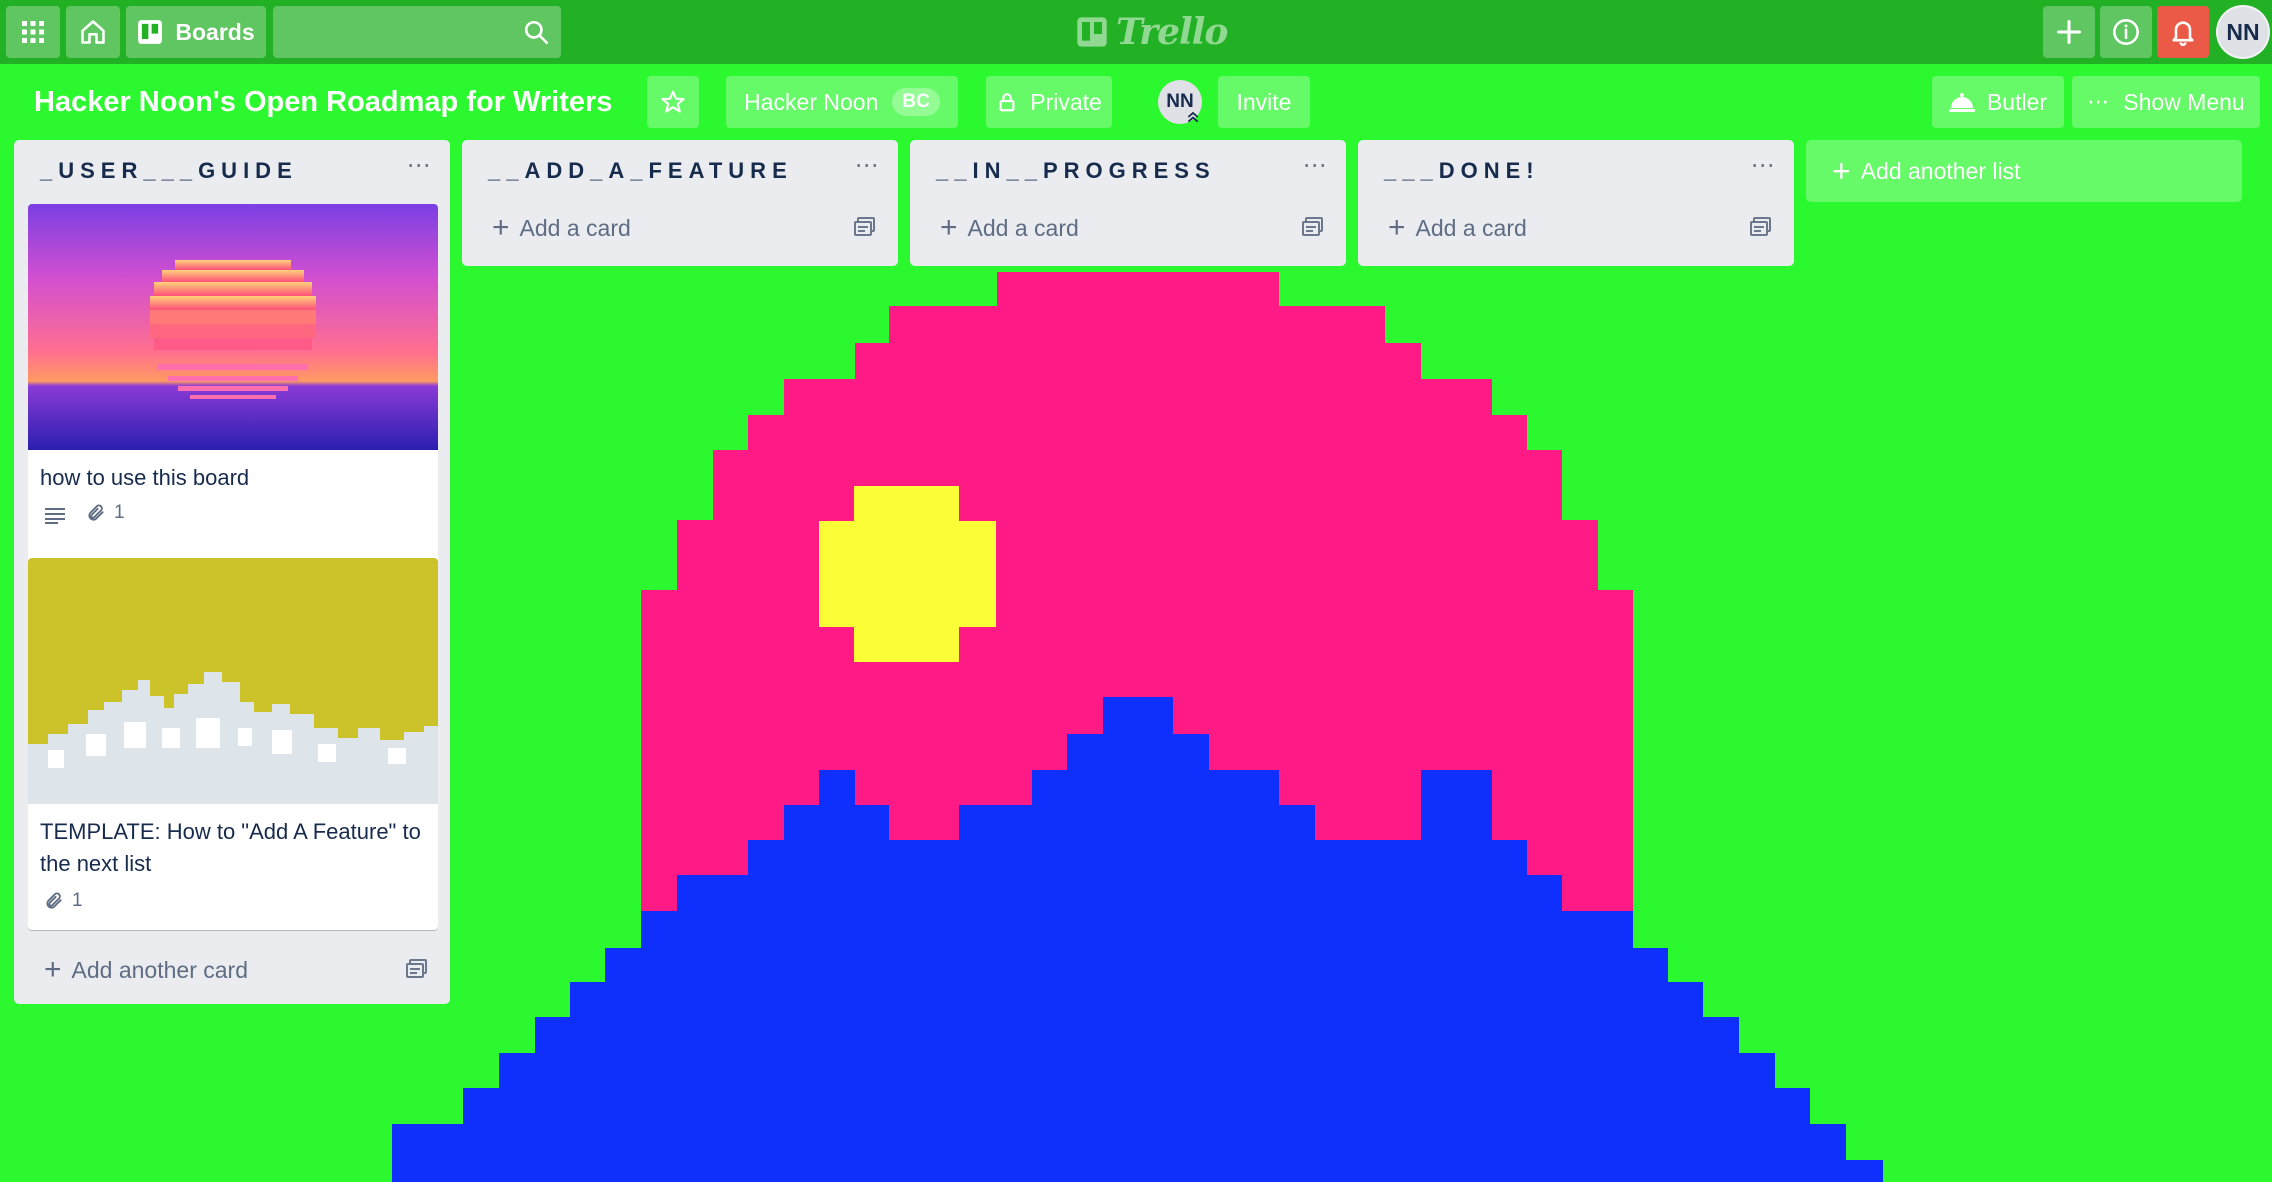  Describe the element at coordinates (916, 102) in the screenshot. I see `team-badge: BC` at that location.